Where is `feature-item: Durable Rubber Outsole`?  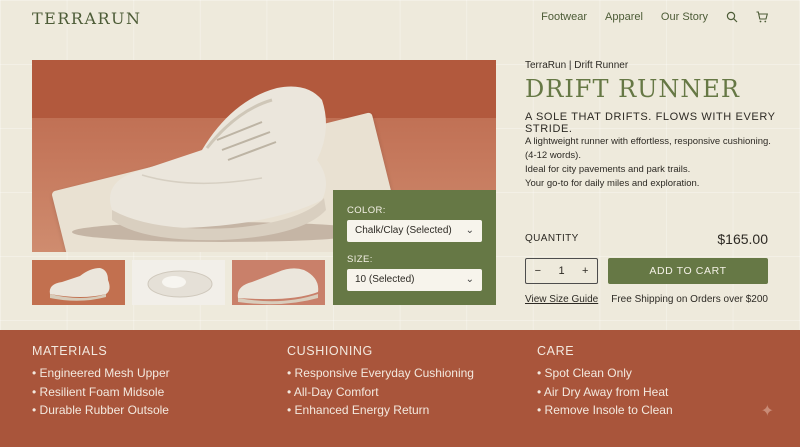
feature-item: Durable Rubber Outsole is located at coordinates (101, 410).